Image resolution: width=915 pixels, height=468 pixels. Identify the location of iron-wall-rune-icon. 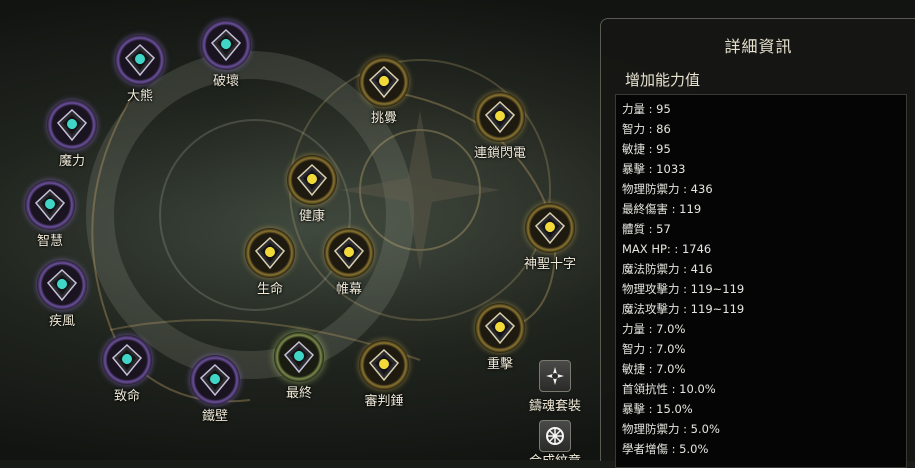
(215, 380).